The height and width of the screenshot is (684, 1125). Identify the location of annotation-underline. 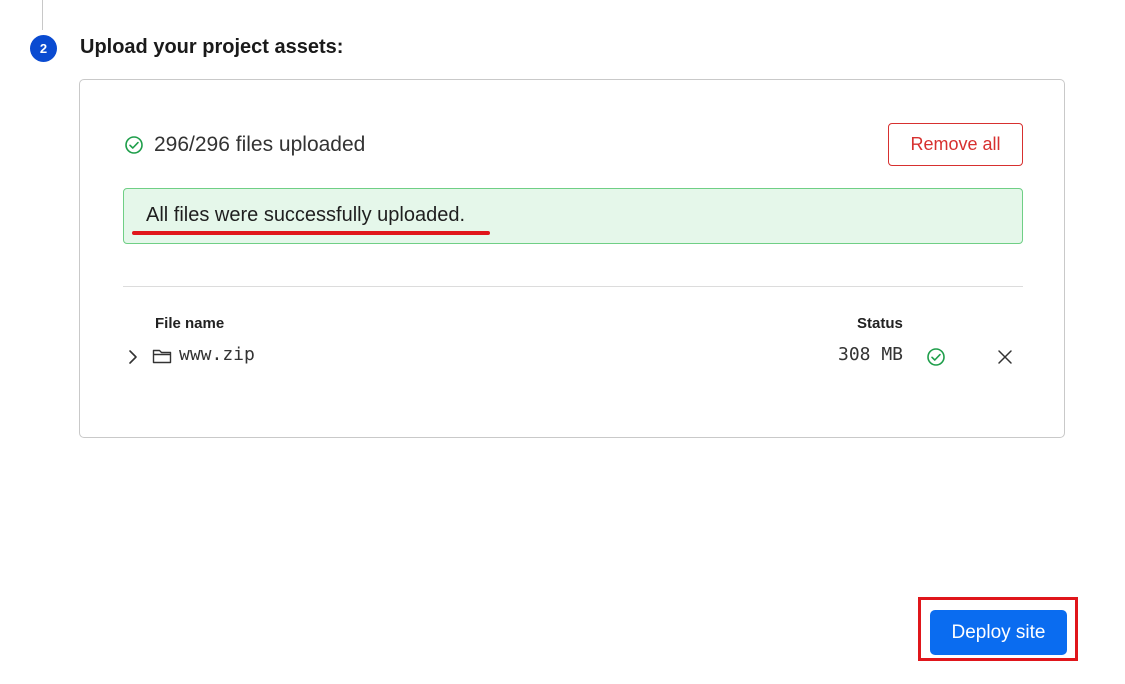
(311, 233).